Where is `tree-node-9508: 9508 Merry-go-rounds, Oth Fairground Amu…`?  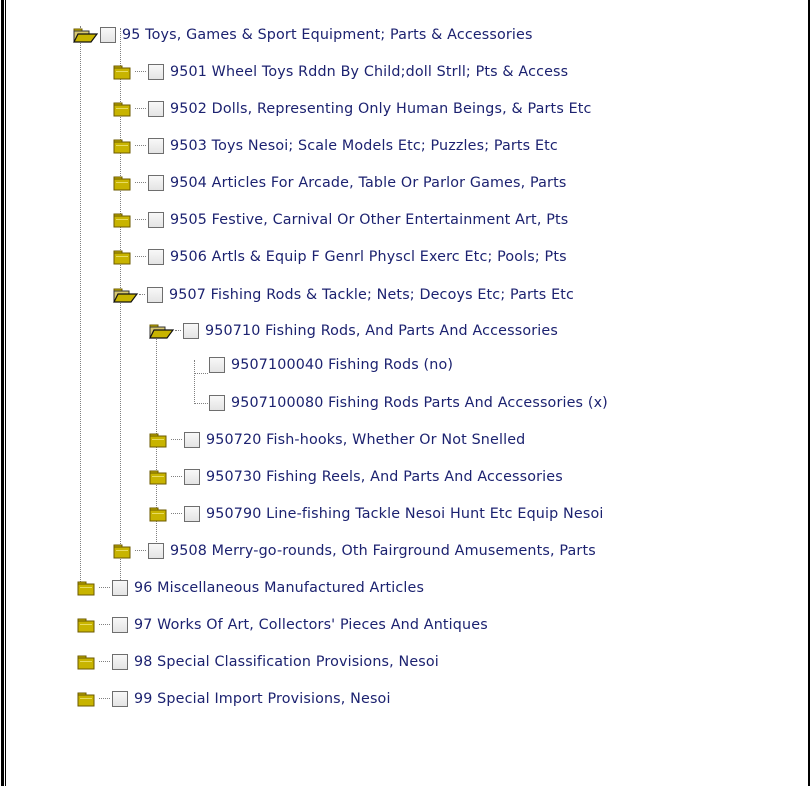 tree-node-9508: 9508 Merry-go-rounds, Oth Fairground Amu… is located at coordinates (354, 551).